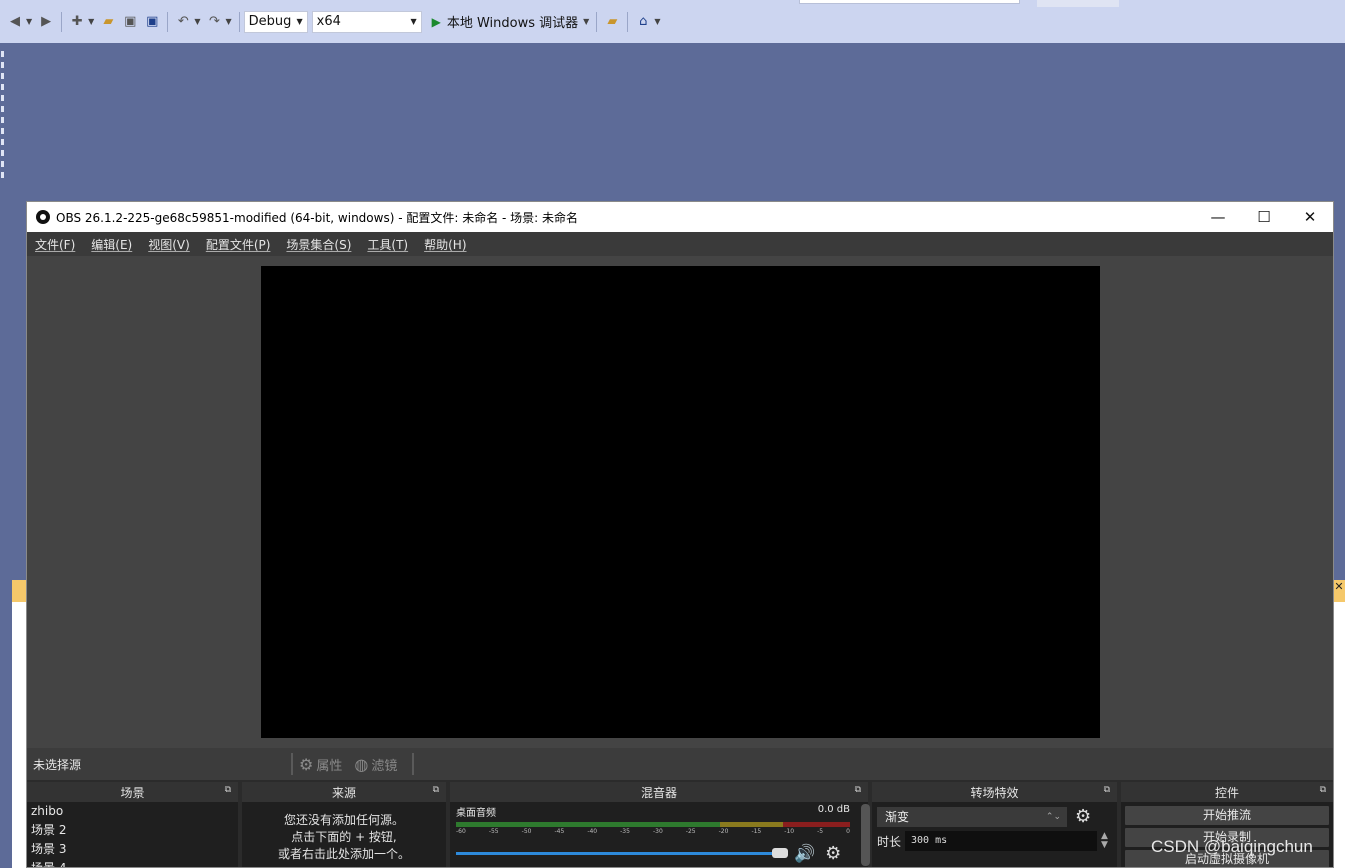 This screenshot has width=1345, height=868. What do you see at coordinates (1053, 816) in the screenshot?
I see `chevron-updown-icon: ⌃⌄` at bounding box center [1053, 816].